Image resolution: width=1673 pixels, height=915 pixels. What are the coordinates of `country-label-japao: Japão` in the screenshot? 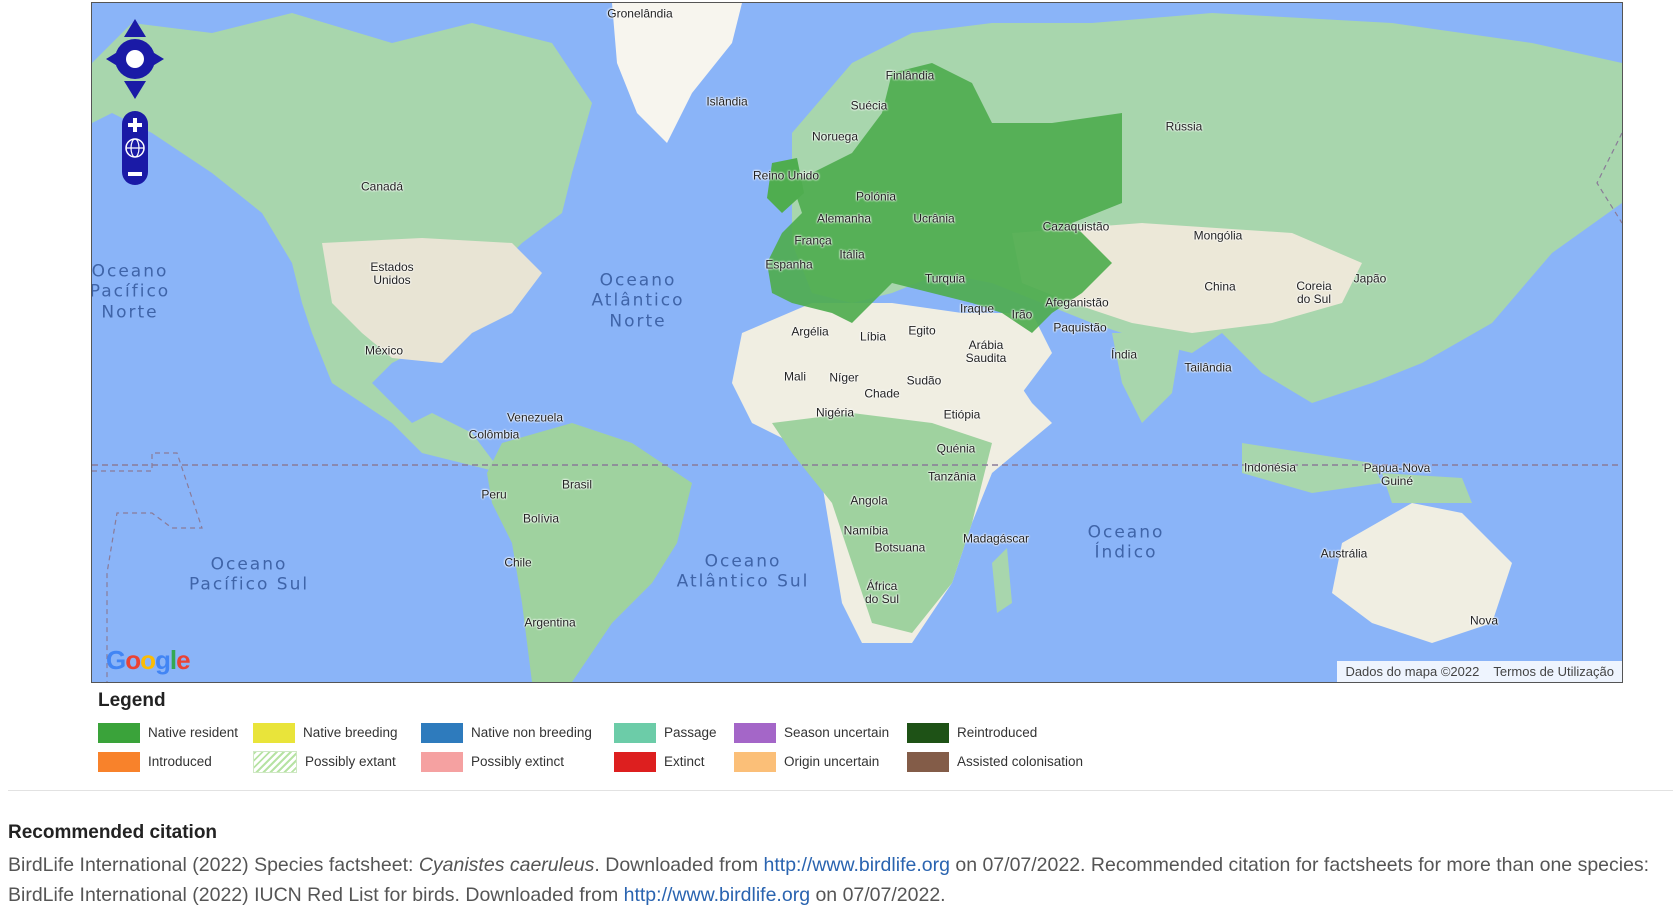 It's located at (1370, 278).